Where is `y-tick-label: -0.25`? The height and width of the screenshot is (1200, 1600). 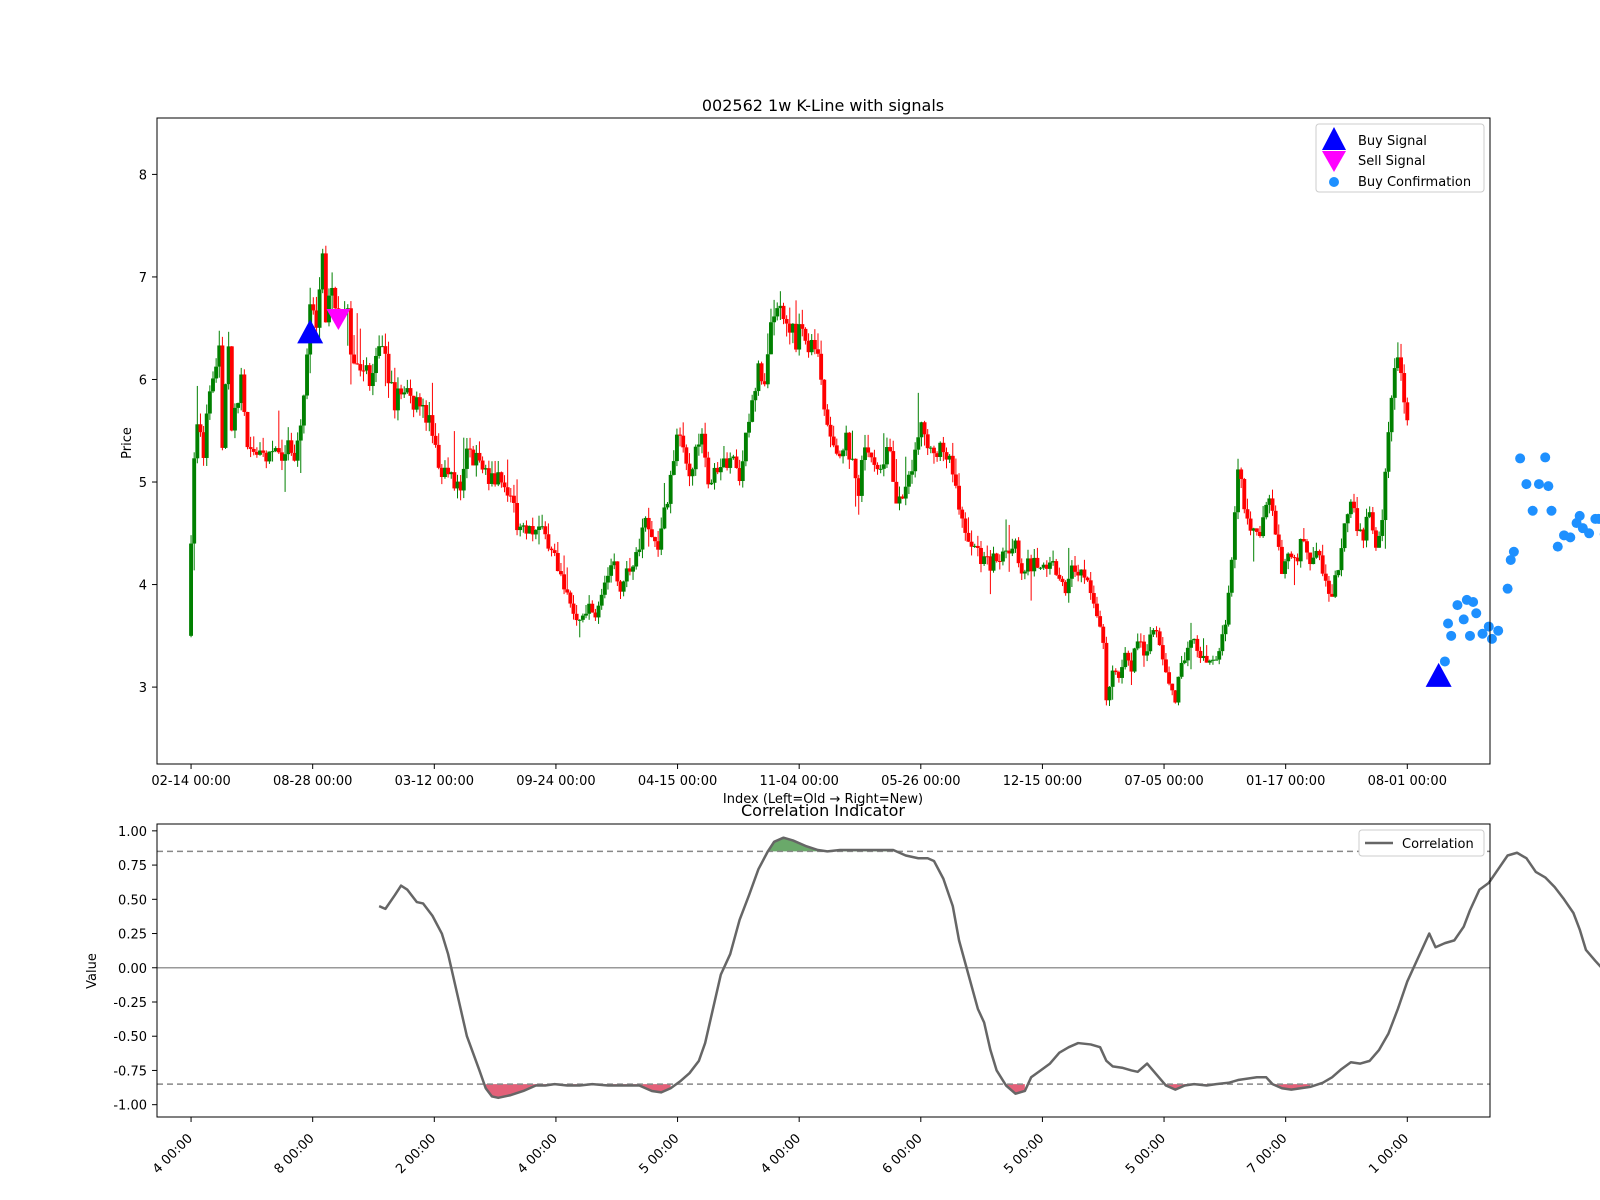 y-tick-label: -0.25 is located at coordinates (130, 1003).